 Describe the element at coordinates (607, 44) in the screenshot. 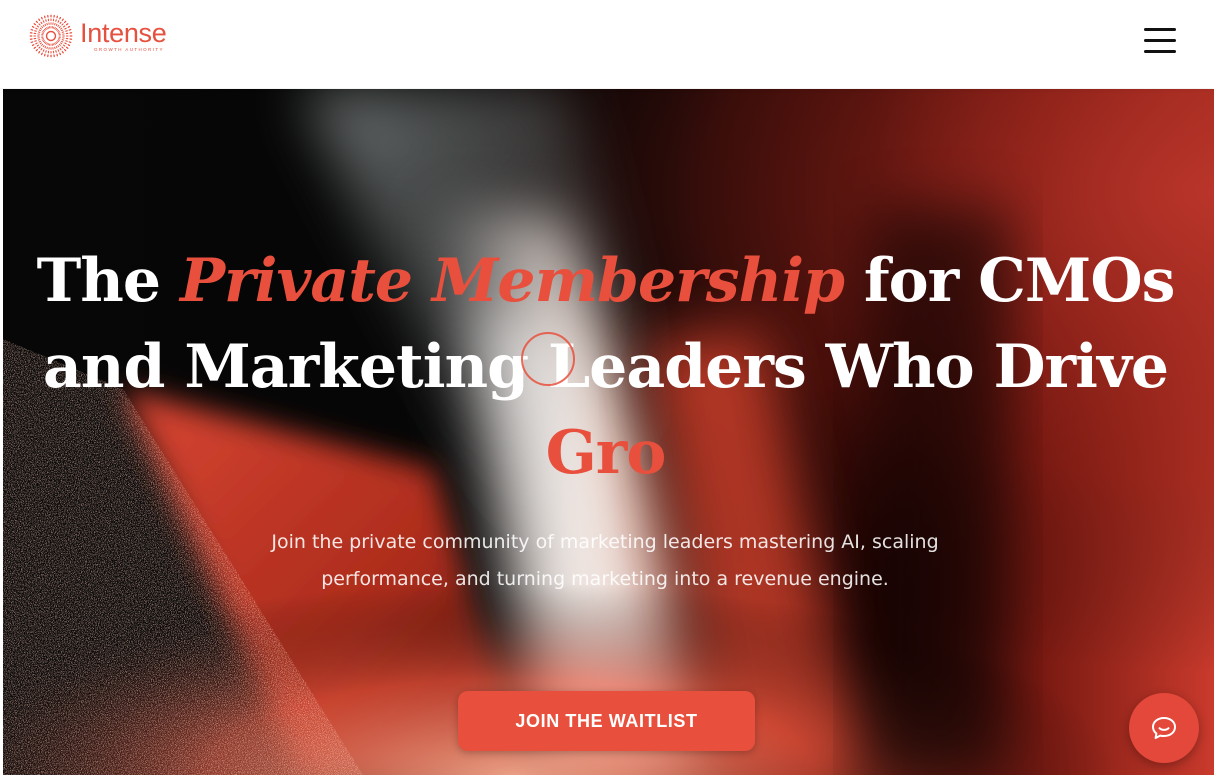

I see `site-header: Intense GROWTH AUTHORITY` at that location.